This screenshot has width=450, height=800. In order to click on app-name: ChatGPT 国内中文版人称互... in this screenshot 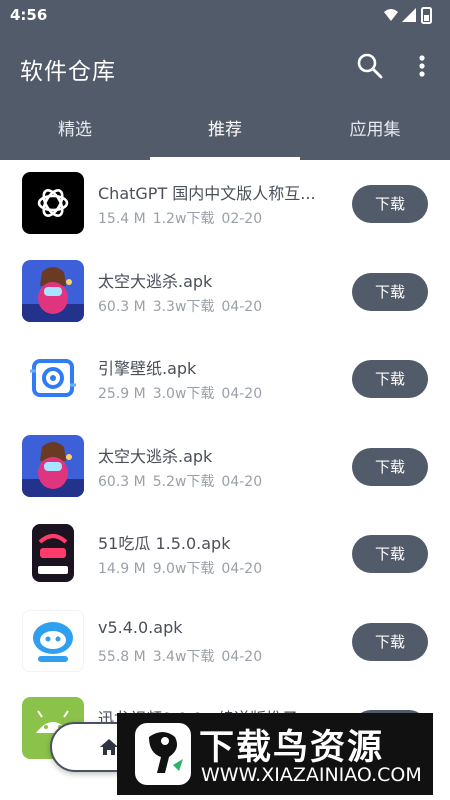, I will do `click(207, 193)`.